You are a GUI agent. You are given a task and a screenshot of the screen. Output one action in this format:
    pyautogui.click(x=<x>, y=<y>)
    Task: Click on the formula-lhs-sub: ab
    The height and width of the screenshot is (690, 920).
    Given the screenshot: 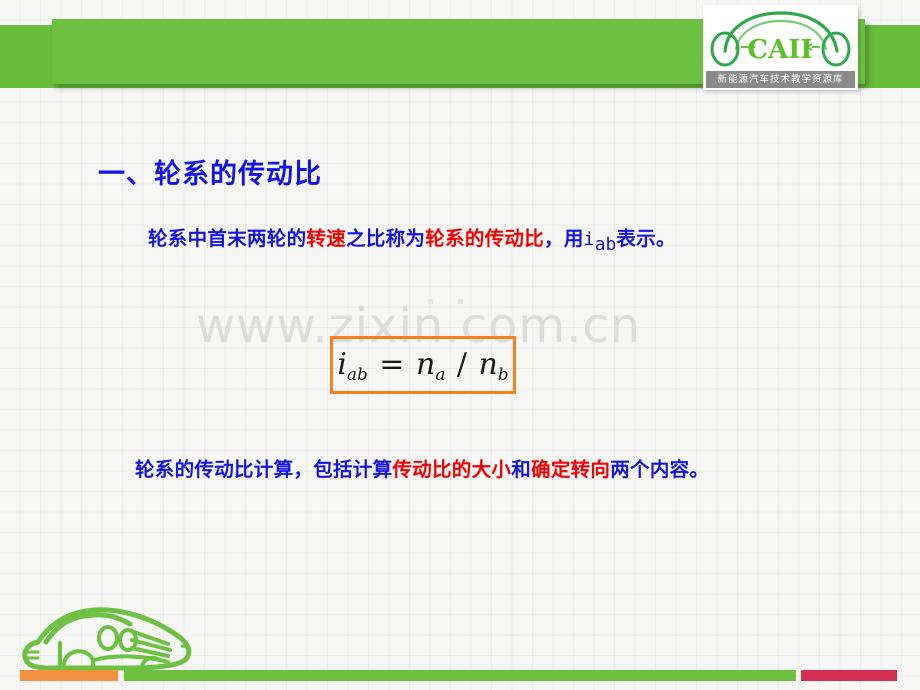 What is the action you would take?
    pyautogui.click(x=357, y=374)
    